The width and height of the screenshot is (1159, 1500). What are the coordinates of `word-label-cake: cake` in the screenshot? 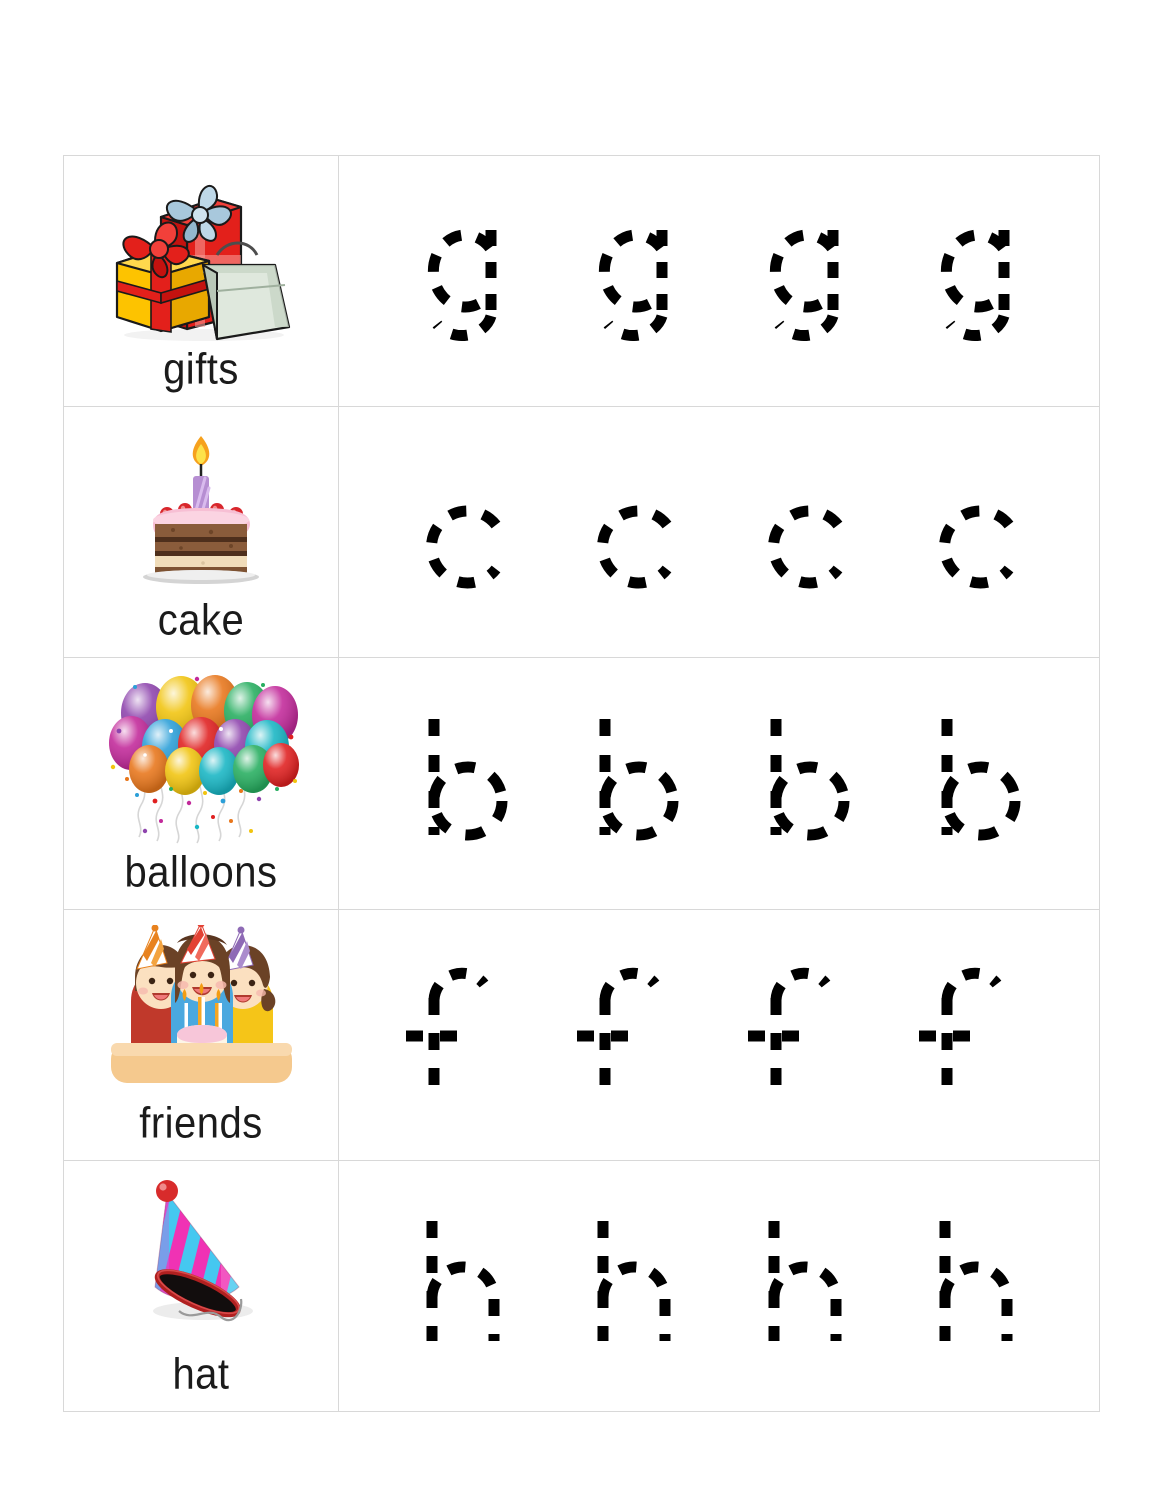 It's located at (201, 621).